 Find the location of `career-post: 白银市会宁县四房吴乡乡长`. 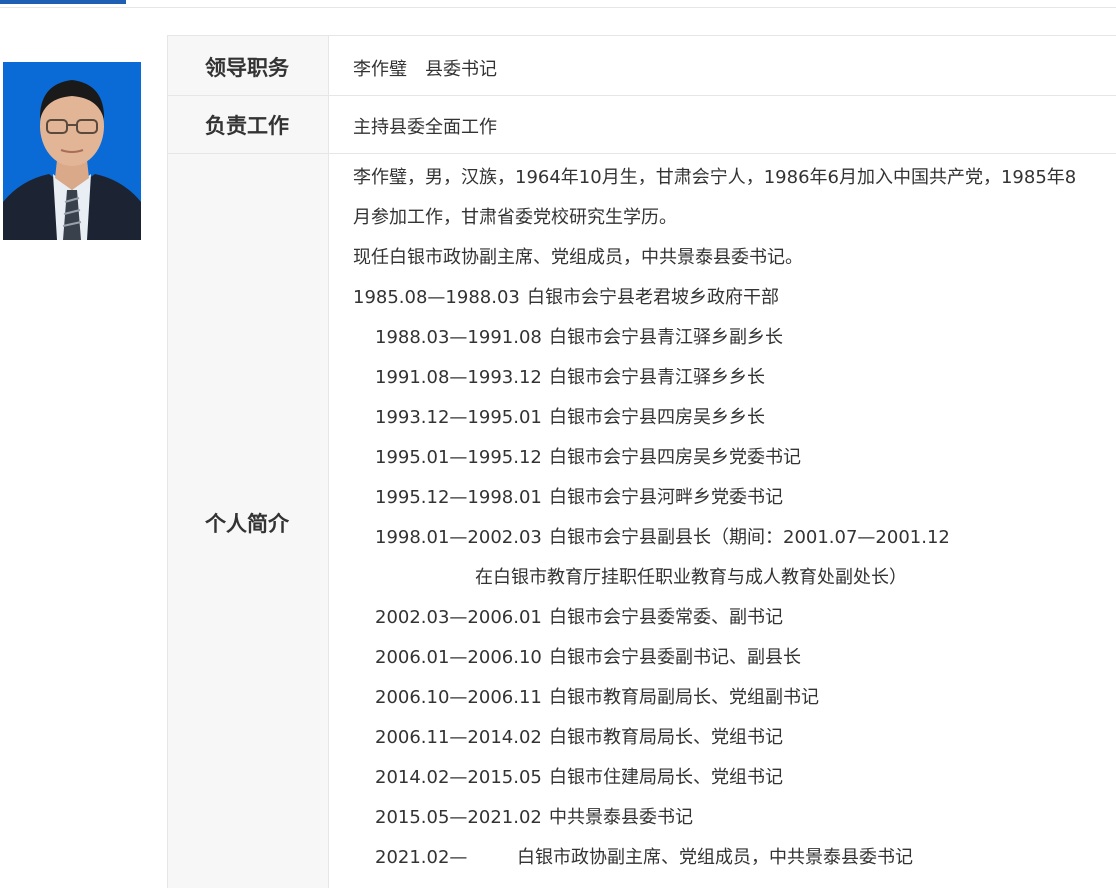

career-post: 白银市会宁县四房吴乡乡长 is located at coordinates (657, 417).